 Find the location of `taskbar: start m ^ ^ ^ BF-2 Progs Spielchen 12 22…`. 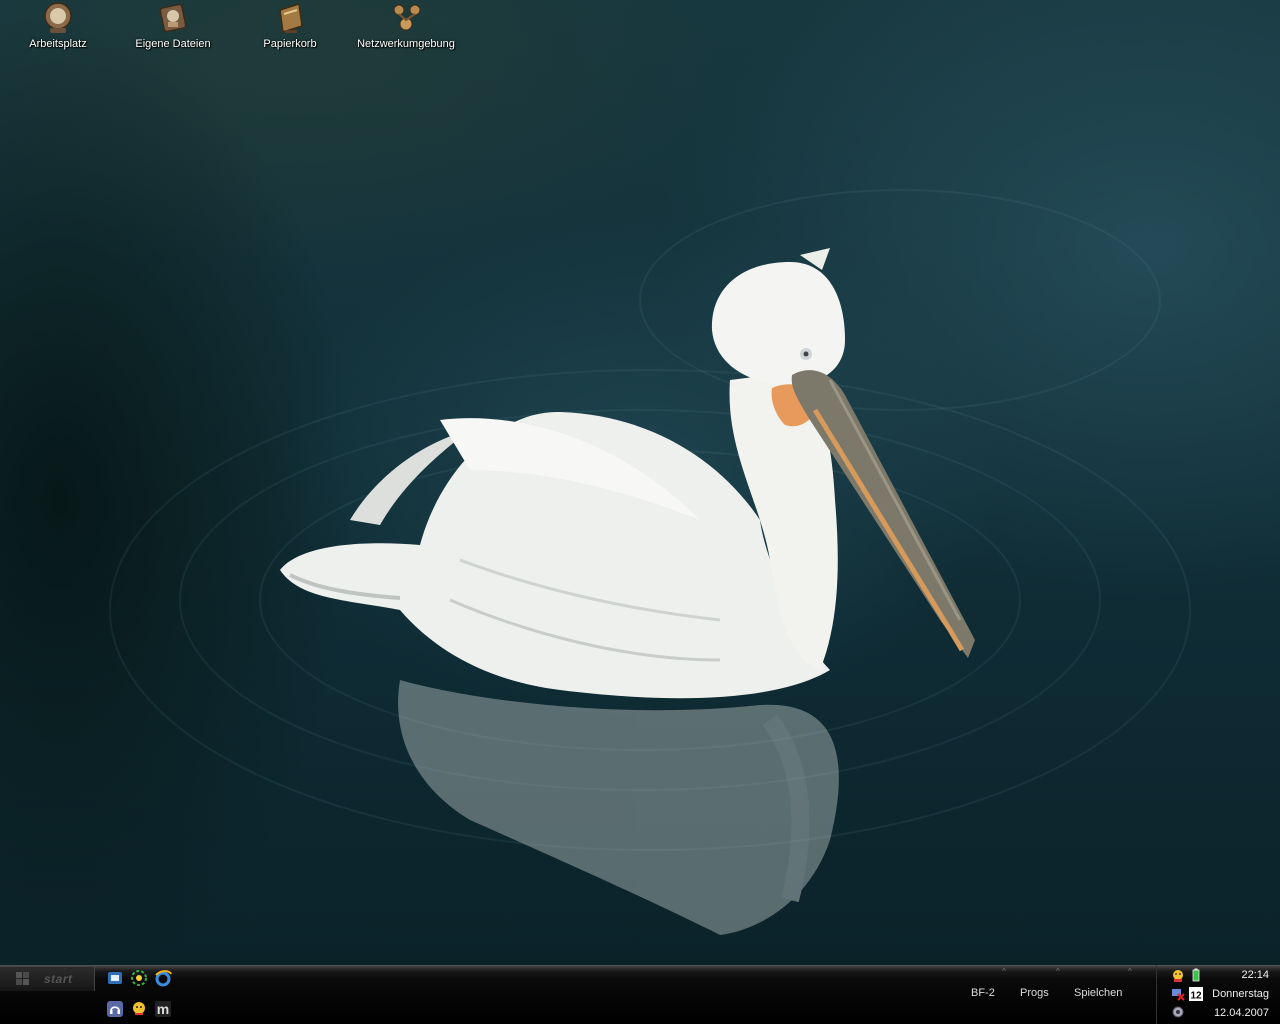

taskbar: start m ^ ^ ^ BF-2 Progs Spielchen 12 22… is located at coordinates (640, 994).